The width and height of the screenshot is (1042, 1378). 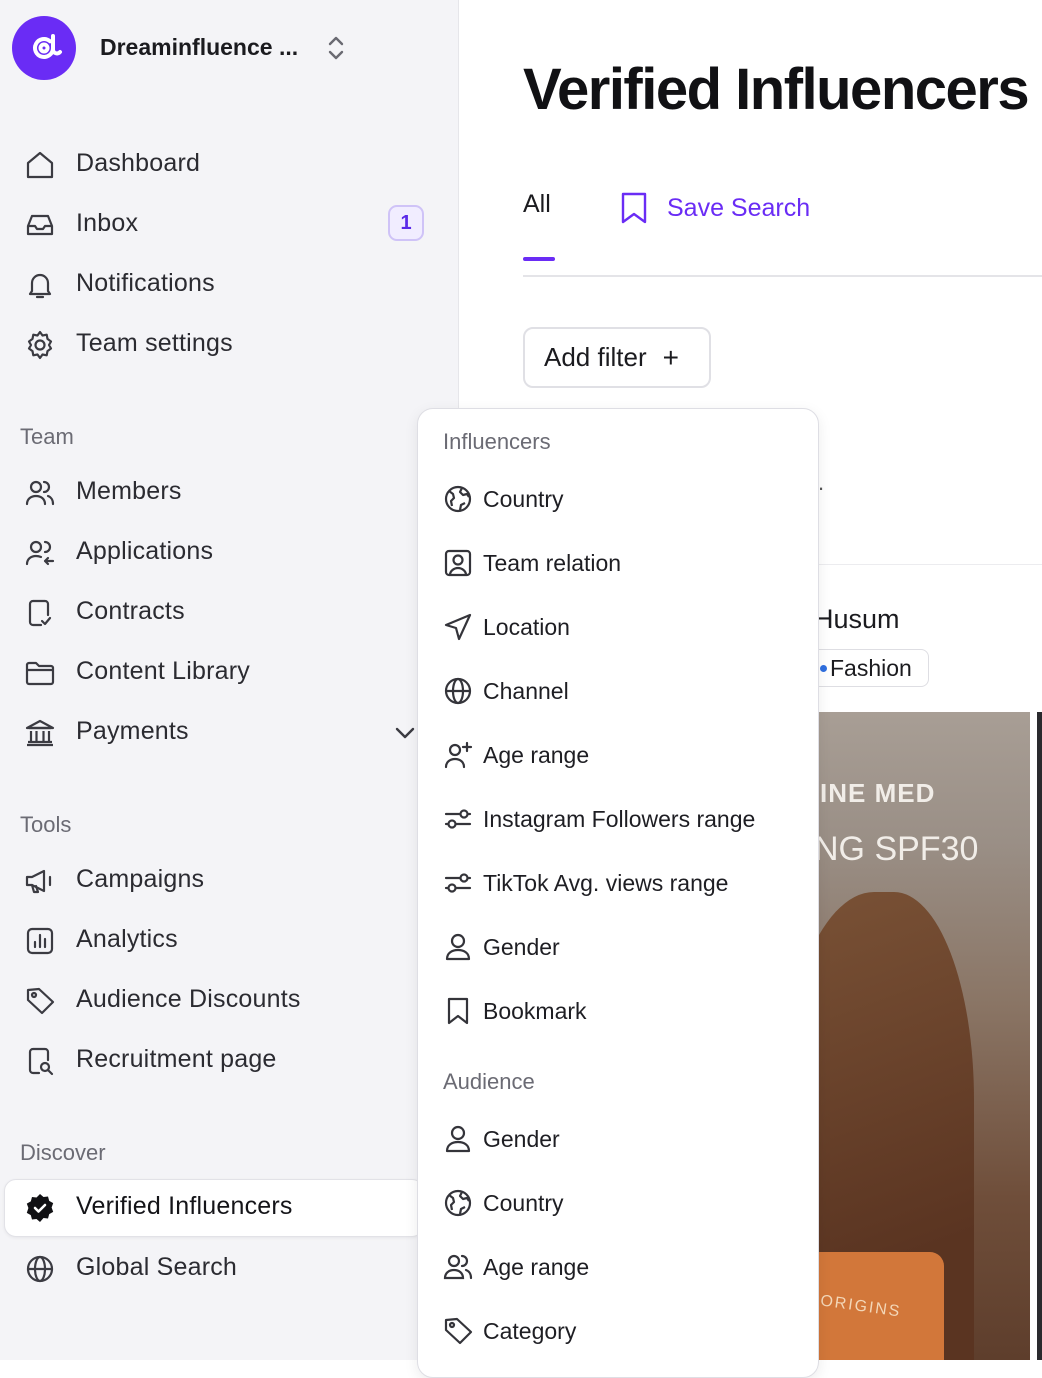 What do you see at coordinates (163, 671) in the screenshot?
I see `sidebar-item-label: Content Library` at bounding box center [163, 671].